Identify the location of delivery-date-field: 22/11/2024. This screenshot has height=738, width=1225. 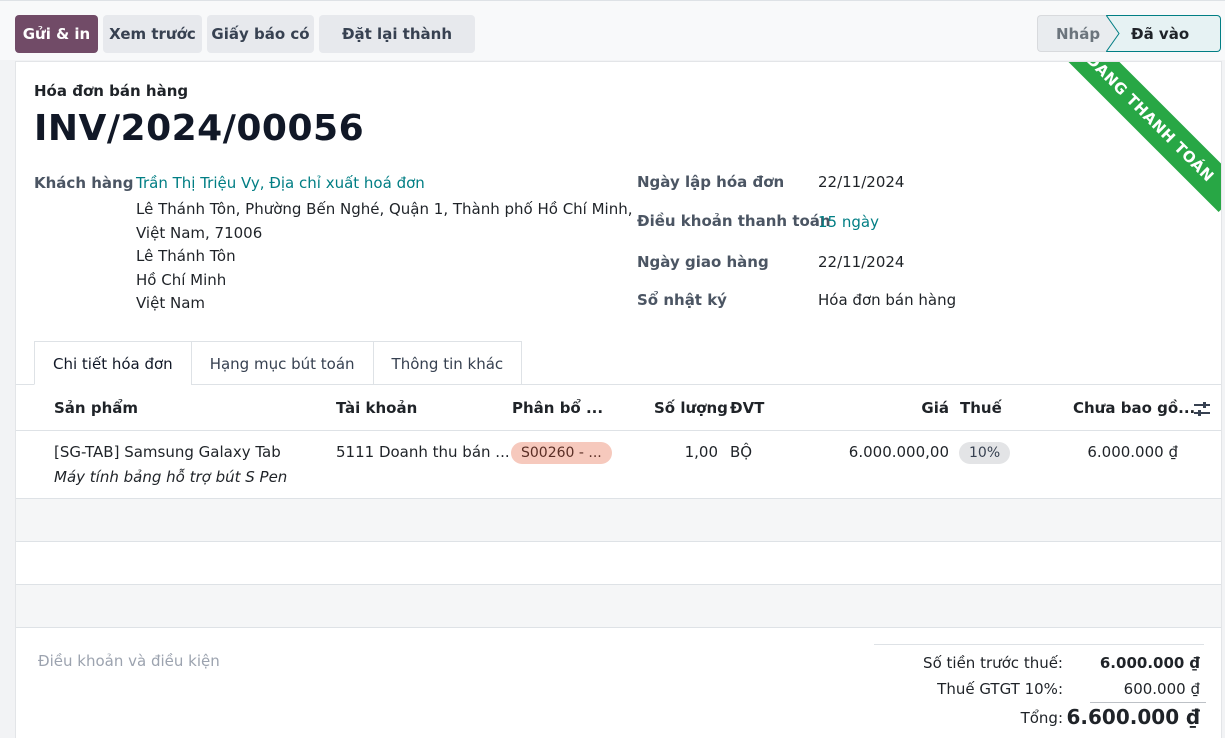
(861, 262).